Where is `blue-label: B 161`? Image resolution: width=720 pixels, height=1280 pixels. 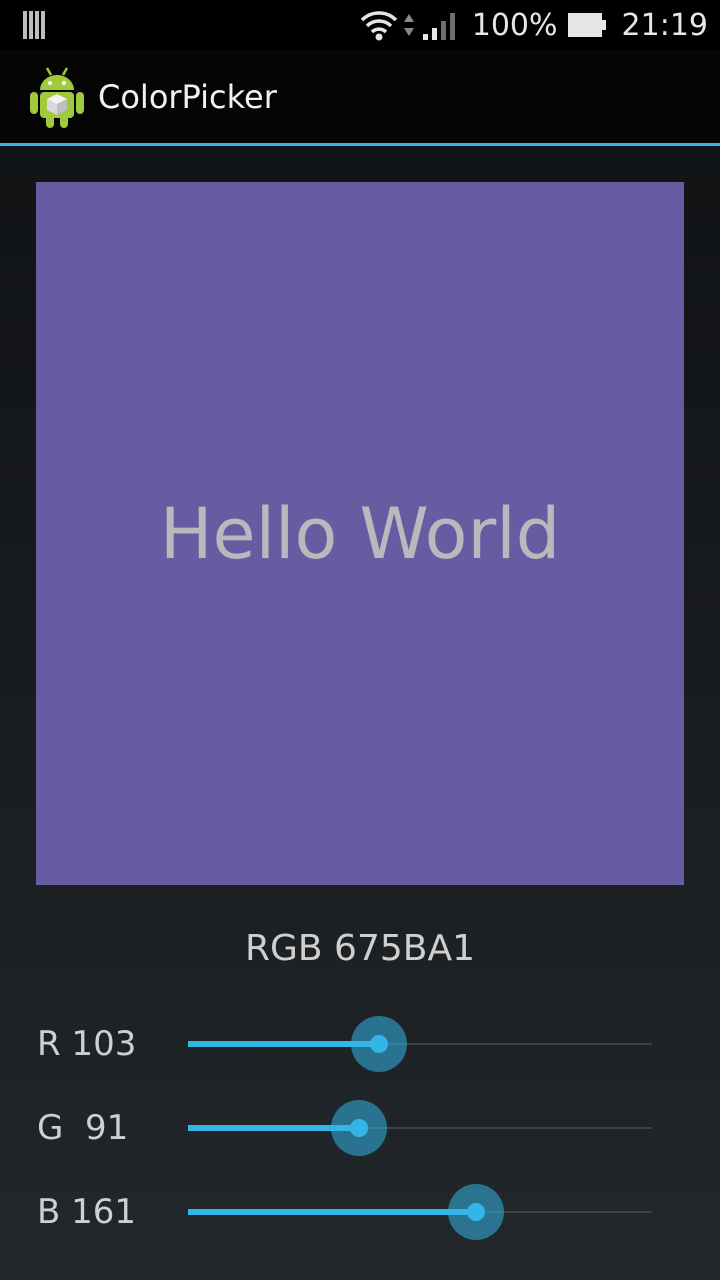 blue-label: B 161 is located at coordinates (87, 1212).